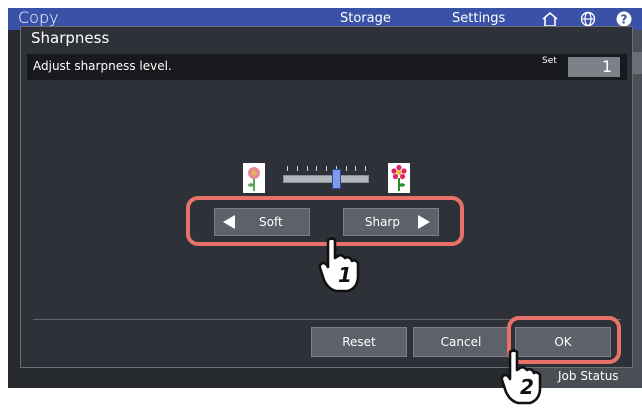 The image size is (642, 410). What do you see at coordinates (70, 38) in the screenshot?
I see `dialog-title: Sharpness` at bounding box center [70, 38].